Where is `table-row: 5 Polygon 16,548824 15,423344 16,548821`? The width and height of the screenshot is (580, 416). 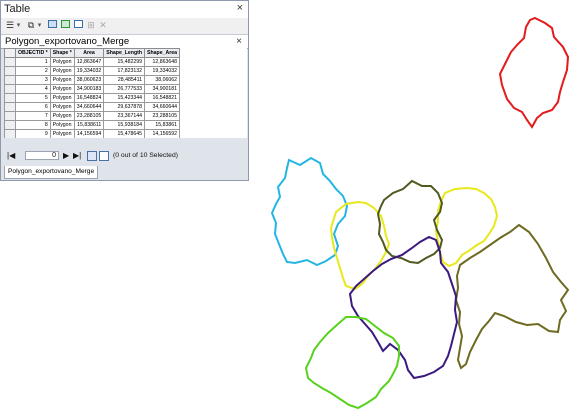 table-row: 5 Polygon 16,548824 15,423344 16,548821 is located at coordinates (92, 98).